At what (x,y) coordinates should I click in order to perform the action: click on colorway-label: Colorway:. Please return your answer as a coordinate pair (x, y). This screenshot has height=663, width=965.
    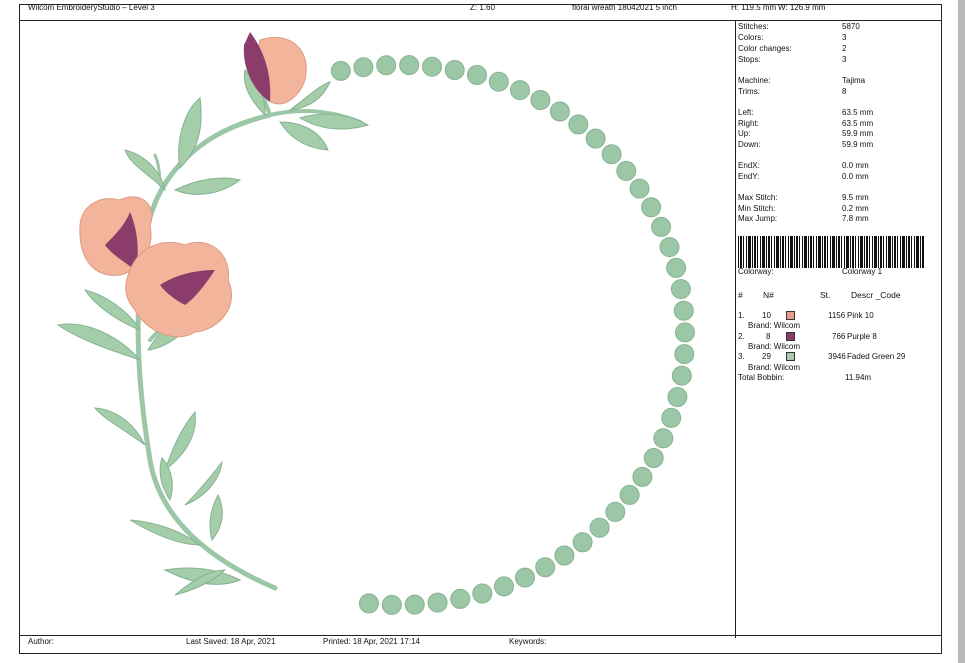
    Looking at the image, I should click on (756, 271).